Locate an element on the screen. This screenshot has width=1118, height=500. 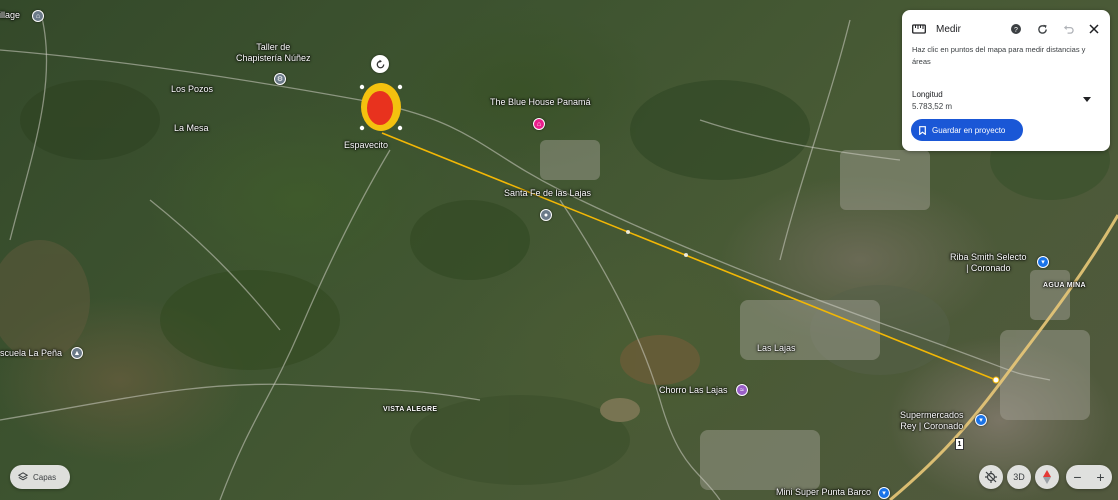
zoom-out-button: − is located at coordinates (1077, 477).